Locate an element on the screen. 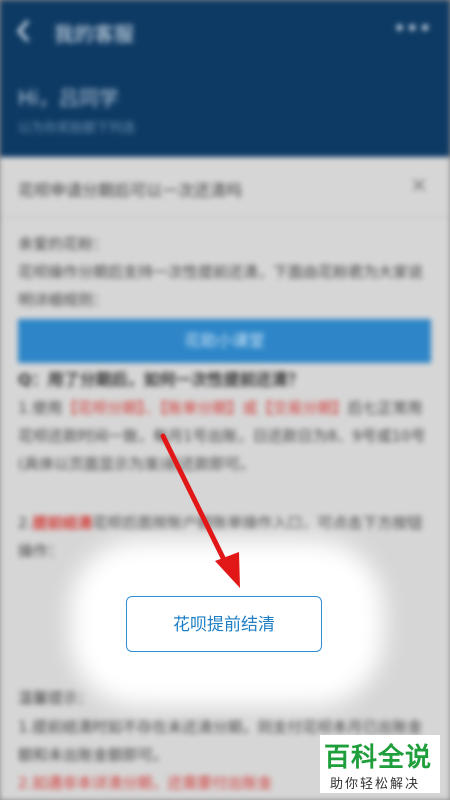  tips-heading: 温馨提示： is located at coordinates (56, 698).